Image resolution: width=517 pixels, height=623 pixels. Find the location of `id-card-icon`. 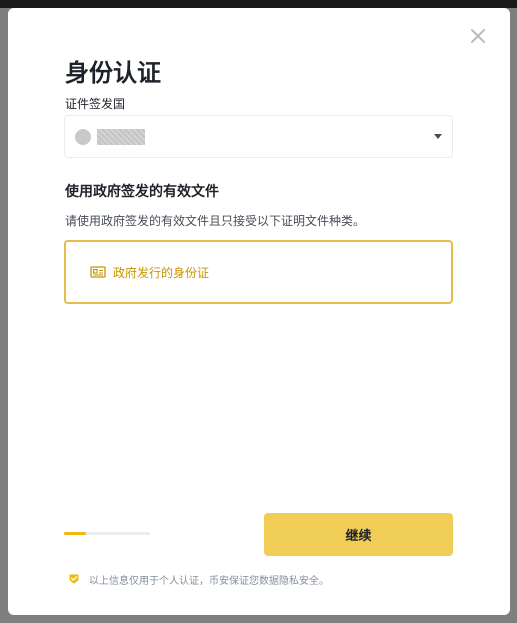

id-card-icon is located at coordinates (98, 272).